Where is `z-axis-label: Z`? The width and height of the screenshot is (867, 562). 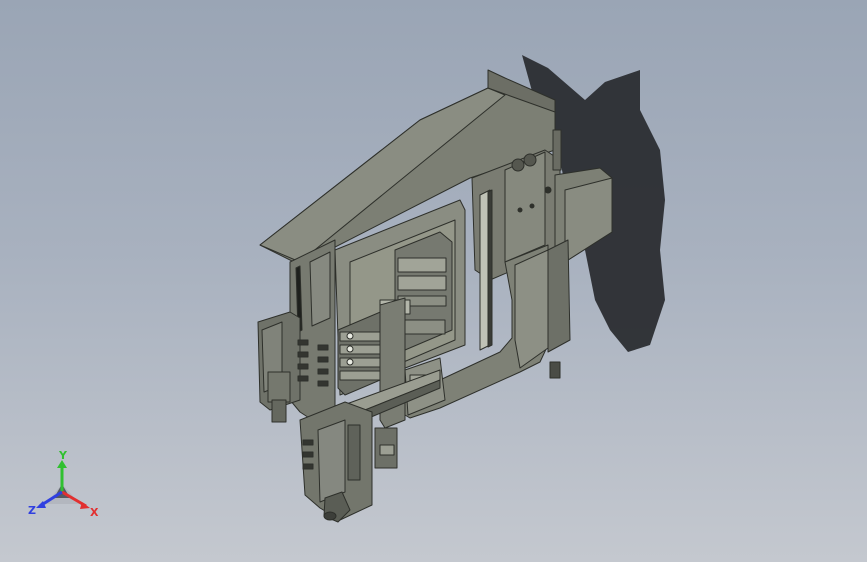
z-axis-label: Z is located at coordinates (32, 510).